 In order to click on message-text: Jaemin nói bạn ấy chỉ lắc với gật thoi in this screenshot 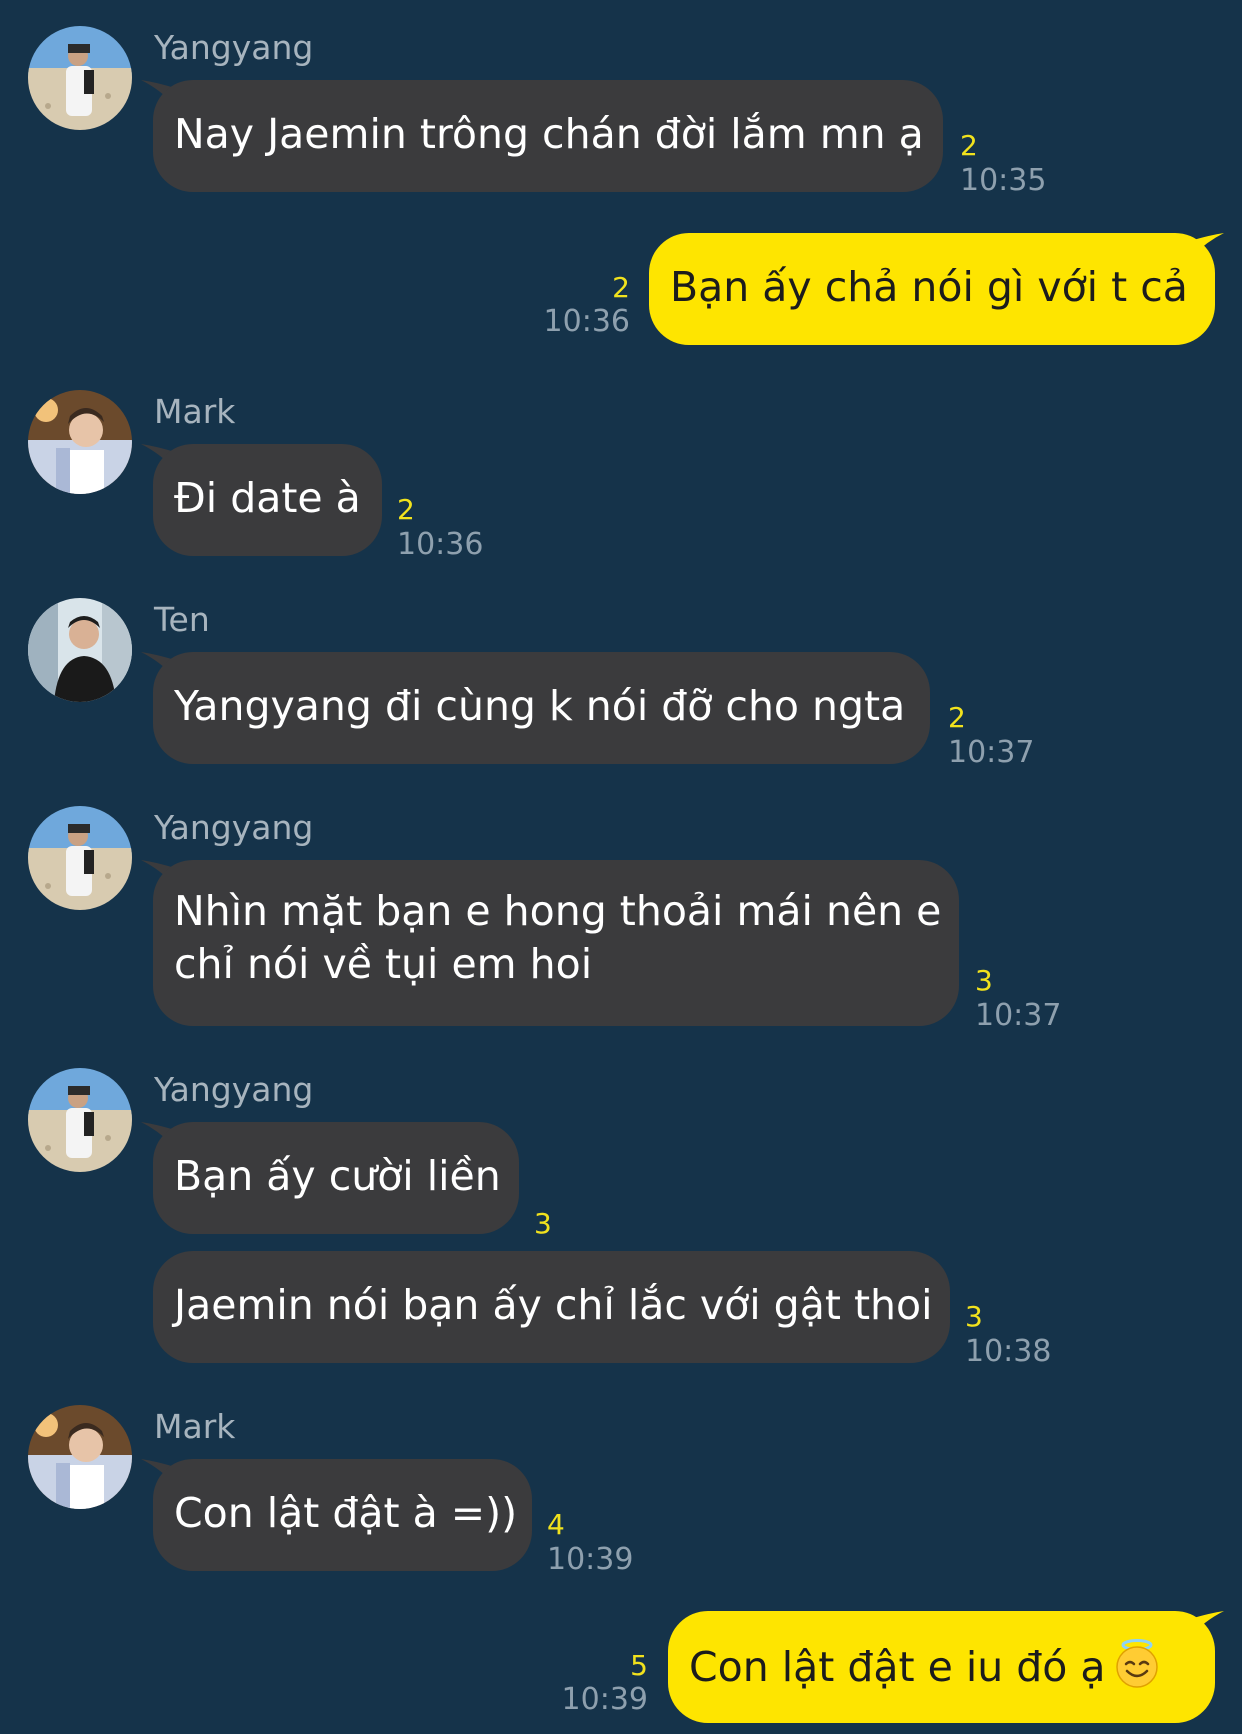, I will do `click(553, 1305)`.